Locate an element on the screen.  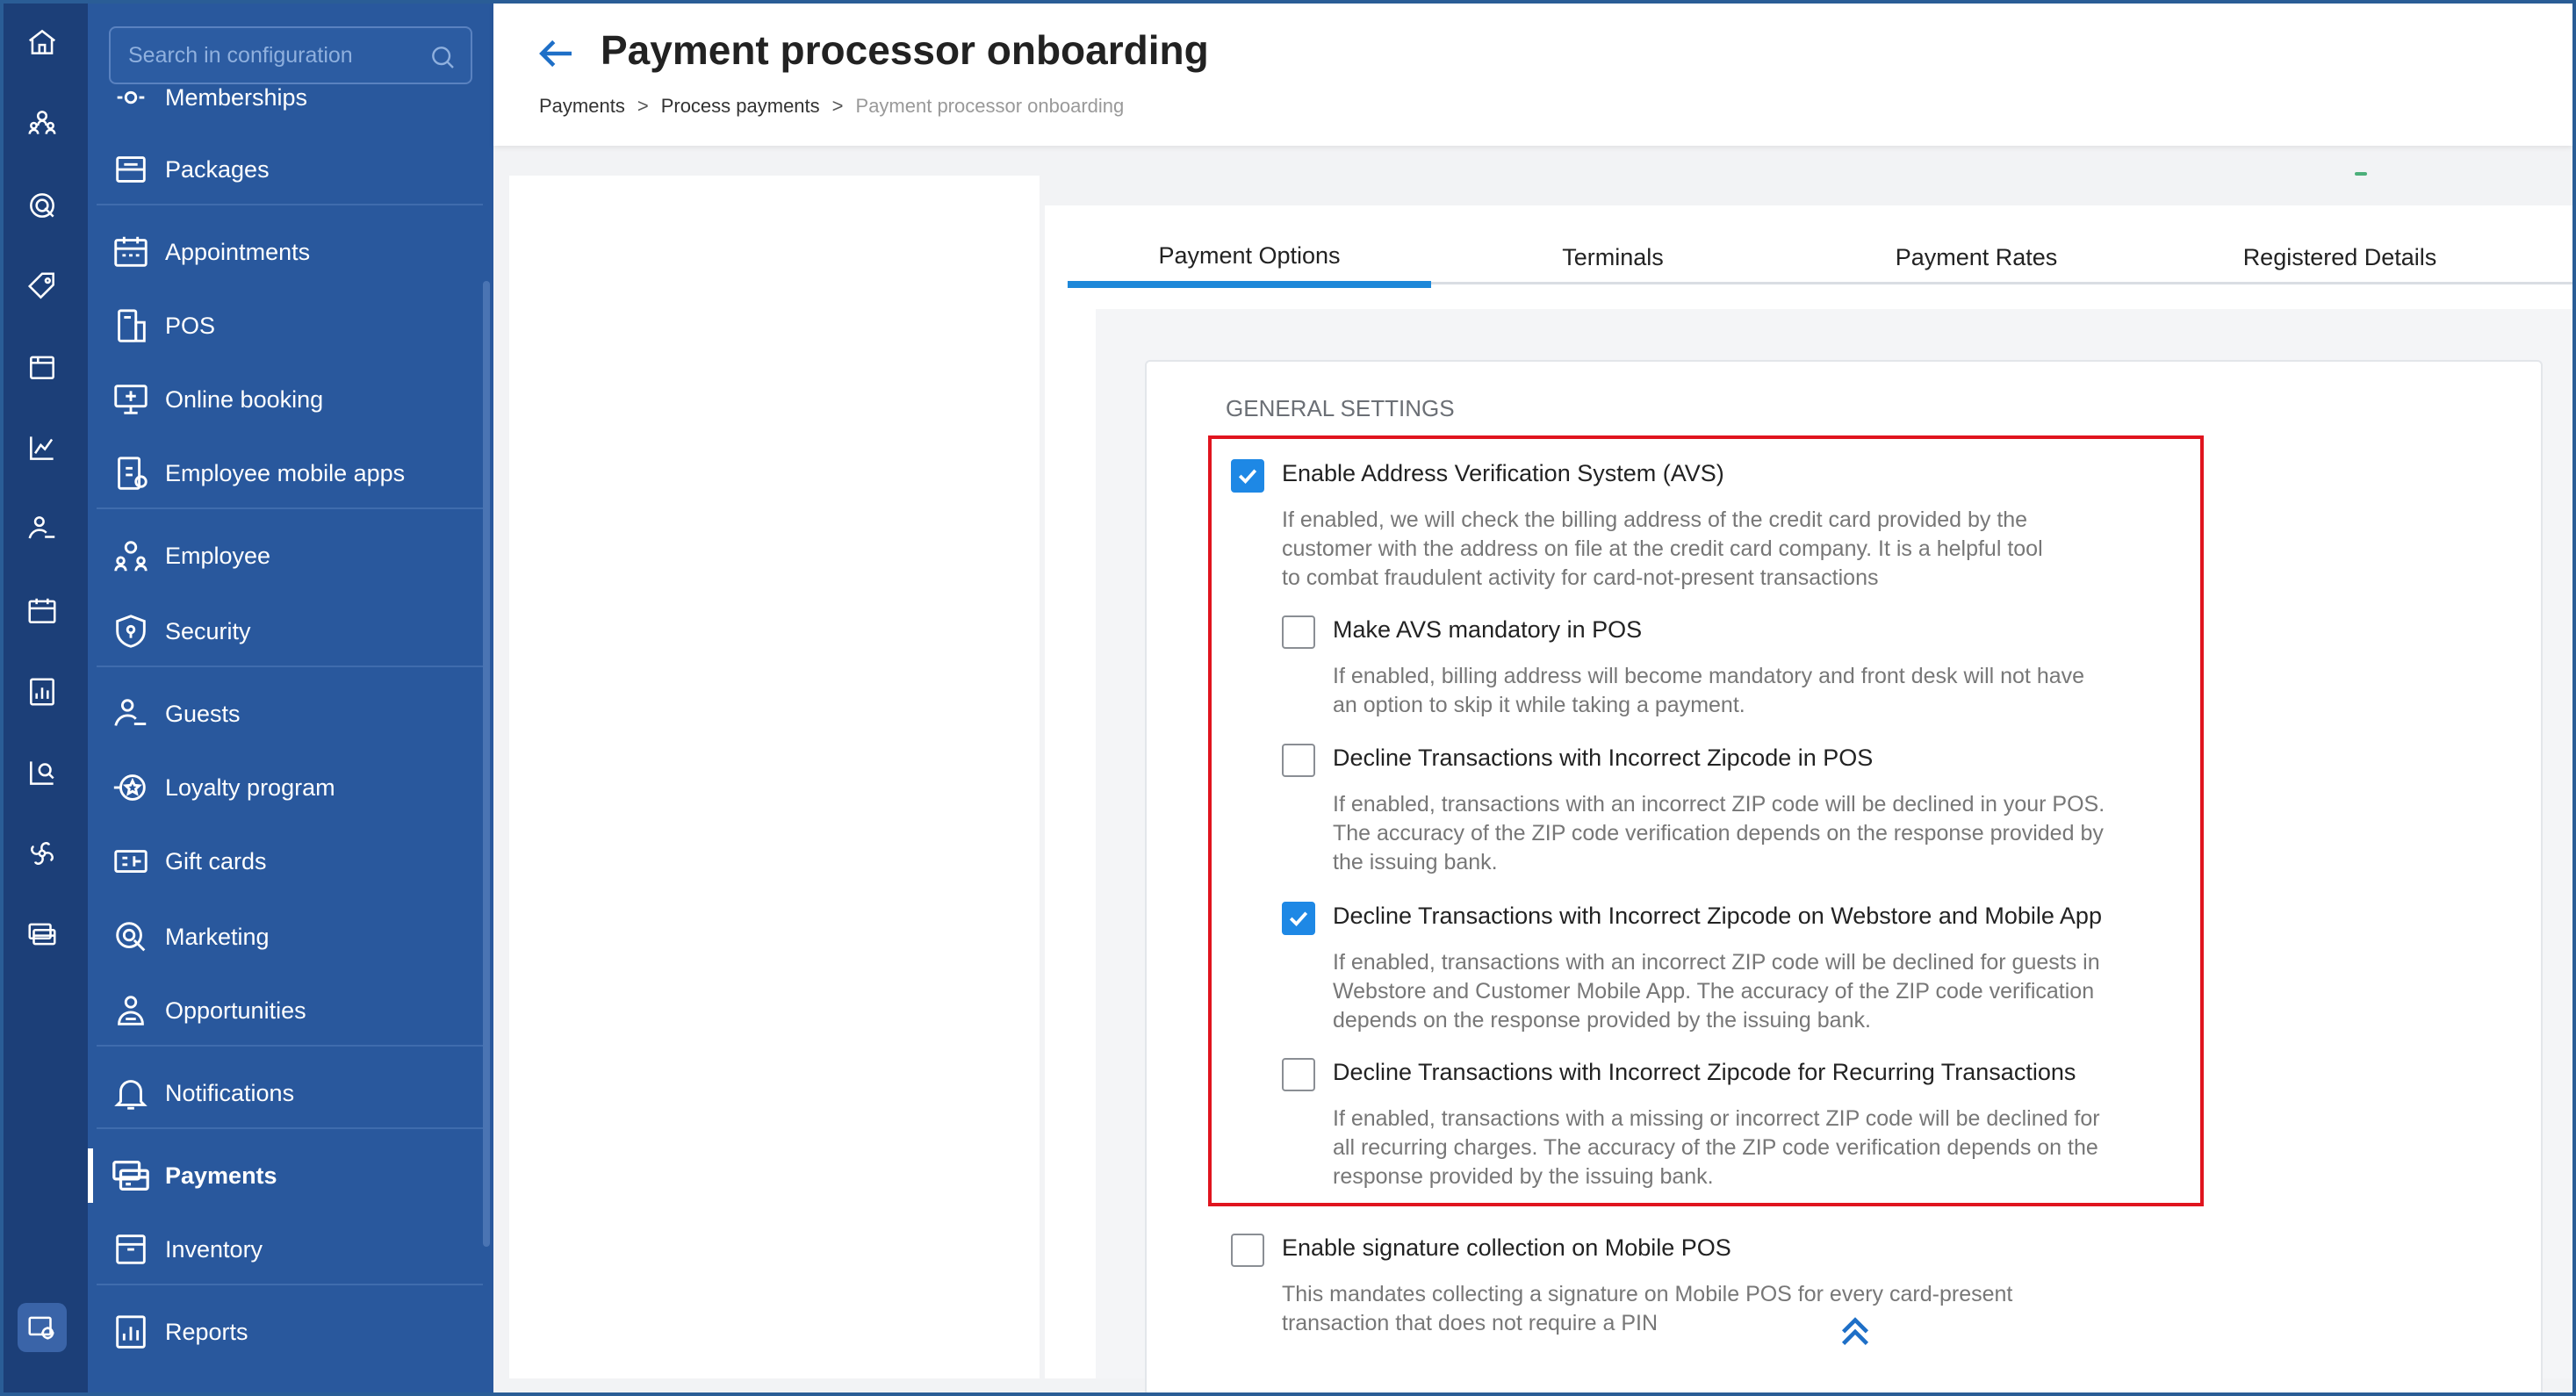
section-title: GENERAL SETTINGS is located at coordinates (1340, 408).